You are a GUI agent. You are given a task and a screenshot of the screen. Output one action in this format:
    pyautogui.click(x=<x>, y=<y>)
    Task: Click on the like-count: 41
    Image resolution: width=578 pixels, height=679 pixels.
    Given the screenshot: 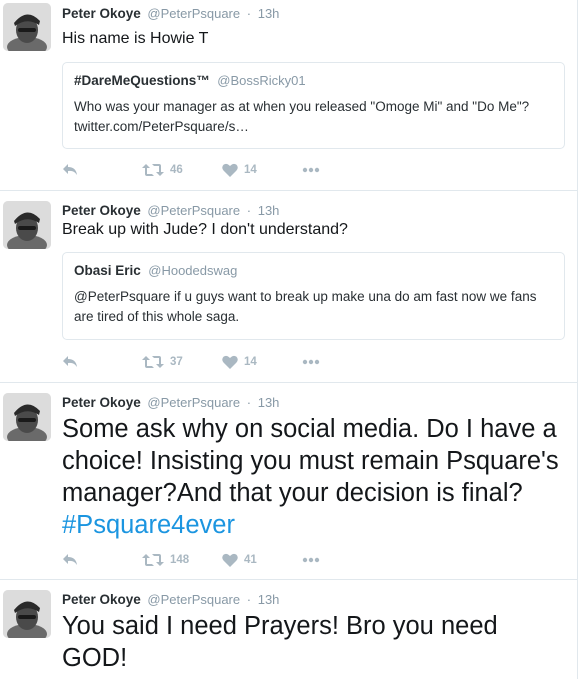 What is the action you would take?
    pyautogui.click(x=250, y=560)
    